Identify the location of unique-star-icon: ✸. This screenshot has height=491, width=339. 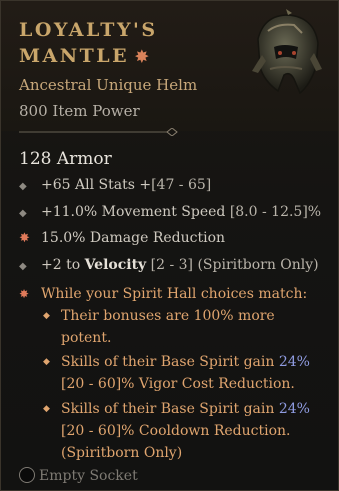
(142, 56).